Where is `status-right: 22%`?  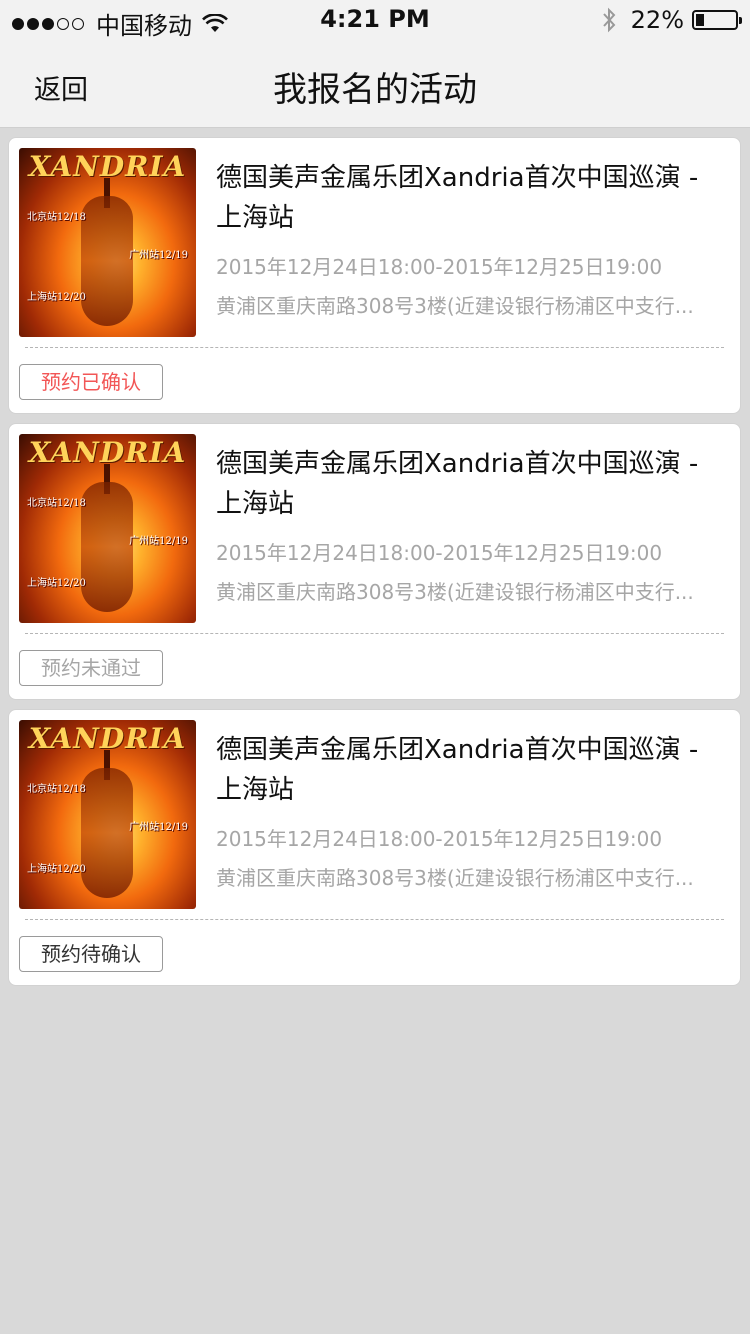
status-right: 22% is located at coordinates (671, 20).